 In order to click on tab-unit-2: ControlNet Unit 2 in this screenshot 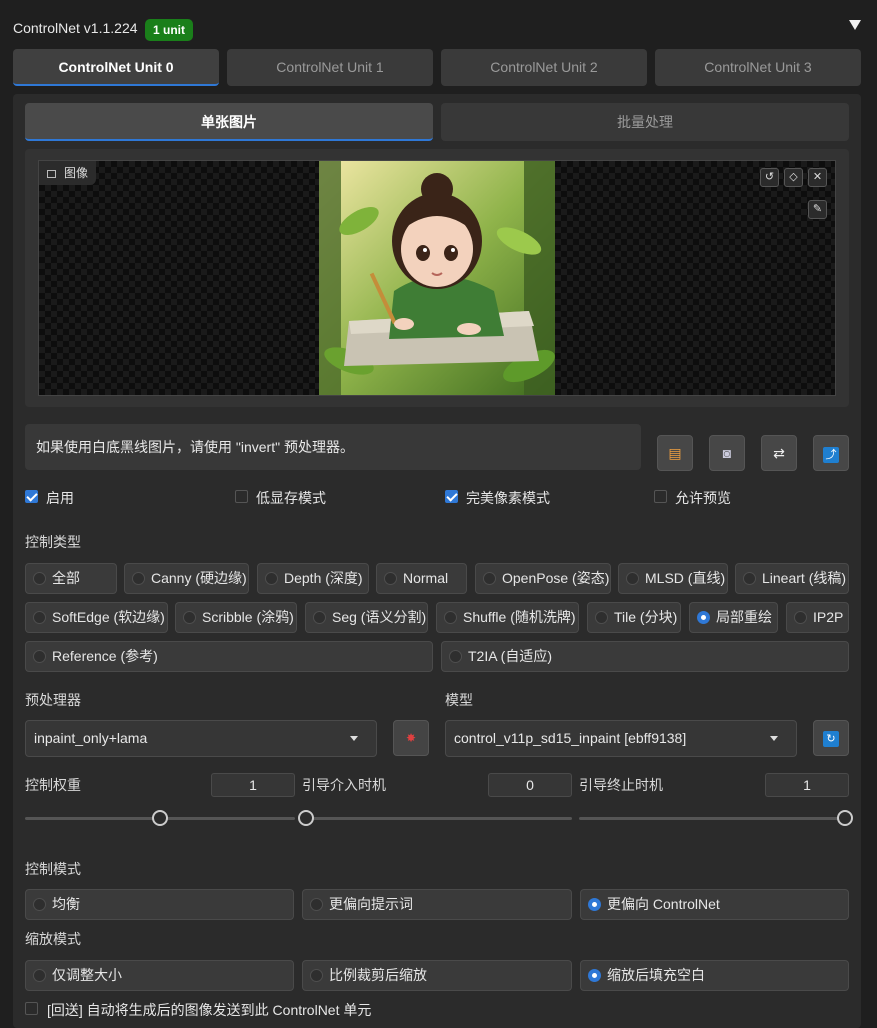, I will do `click(544, 67)`.